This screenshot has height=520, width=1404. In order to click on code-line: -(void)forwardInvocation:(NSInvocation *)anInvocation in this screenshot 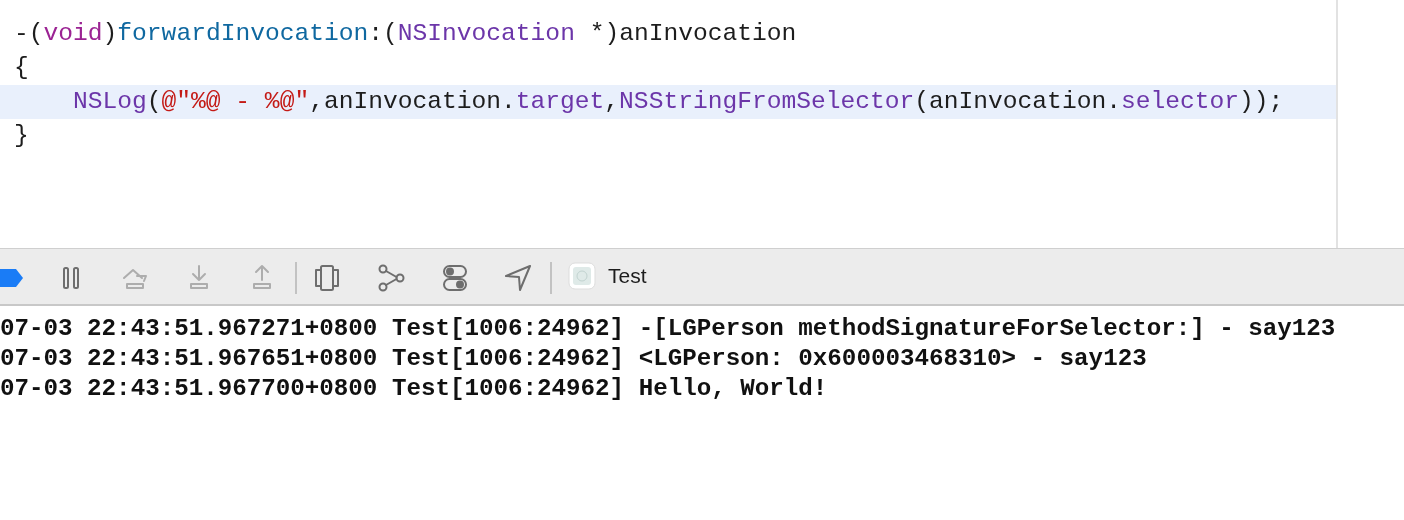, I will do `click(405, 34)`.